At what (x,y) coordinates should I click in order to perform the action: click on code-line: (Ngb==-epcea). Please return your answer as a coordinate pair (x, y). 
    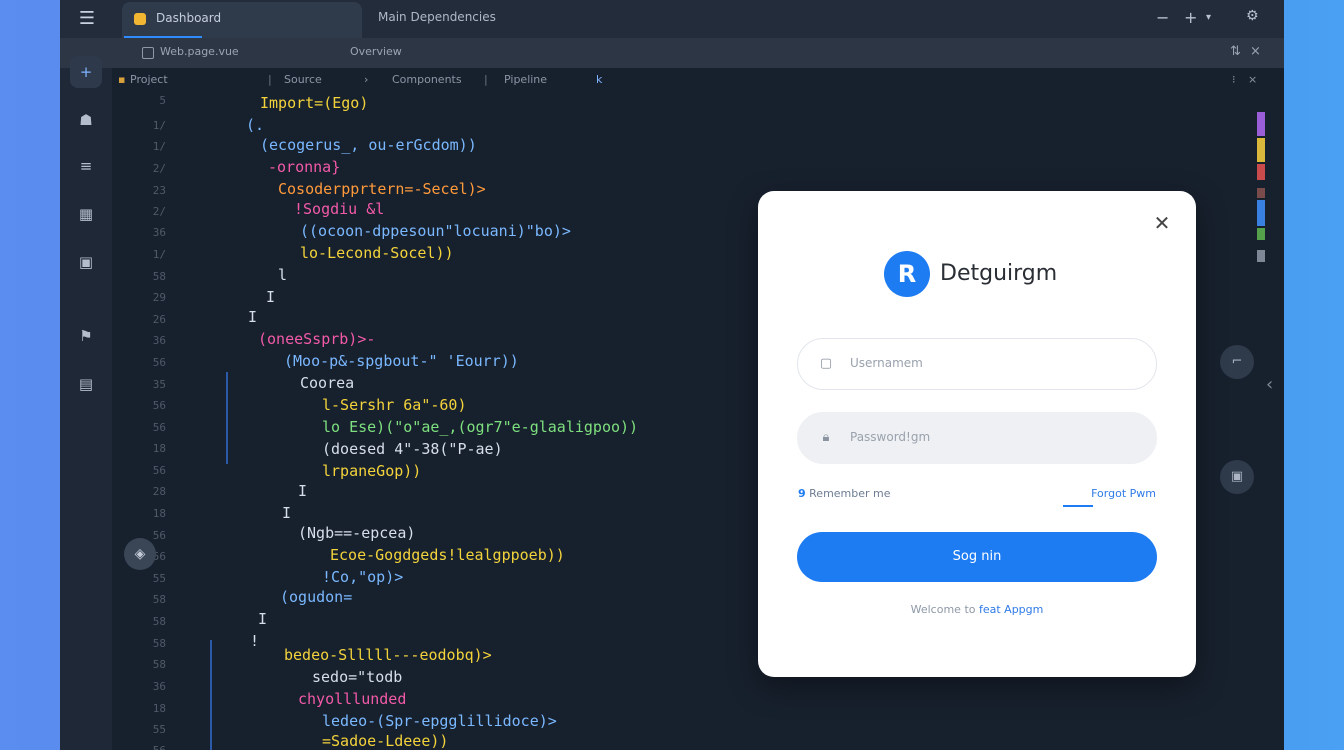
    Looking at the image, I should click on (356, 533).